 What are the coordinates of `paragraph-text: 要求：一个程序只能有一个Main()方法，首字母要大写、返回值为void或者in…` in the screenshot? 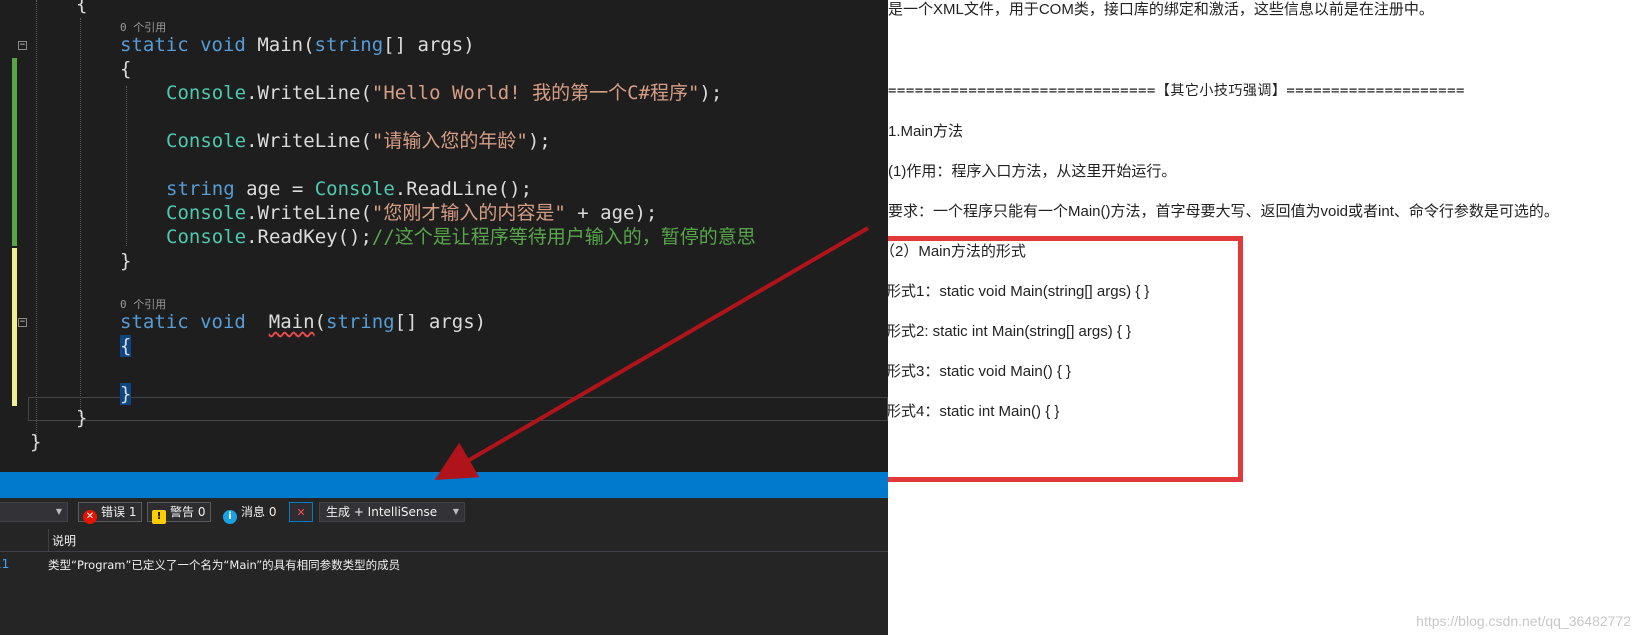 It's located at (1223, 211).